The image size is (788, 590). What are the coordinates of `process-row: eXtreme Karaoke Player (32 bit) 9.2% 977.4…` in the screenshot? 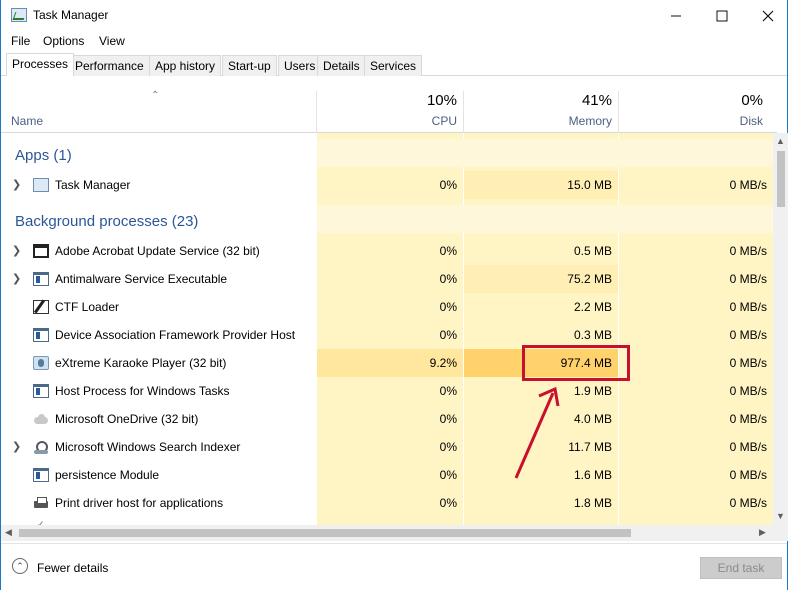 It's located at (387, 363).